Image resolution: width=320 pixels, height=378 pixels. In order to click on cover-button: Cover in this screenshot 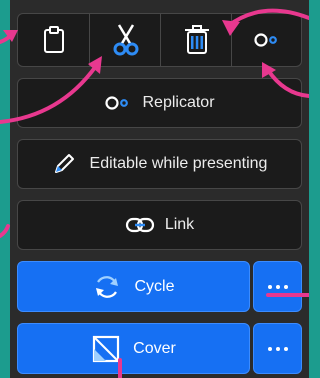, I will do `click(133, 348)`.